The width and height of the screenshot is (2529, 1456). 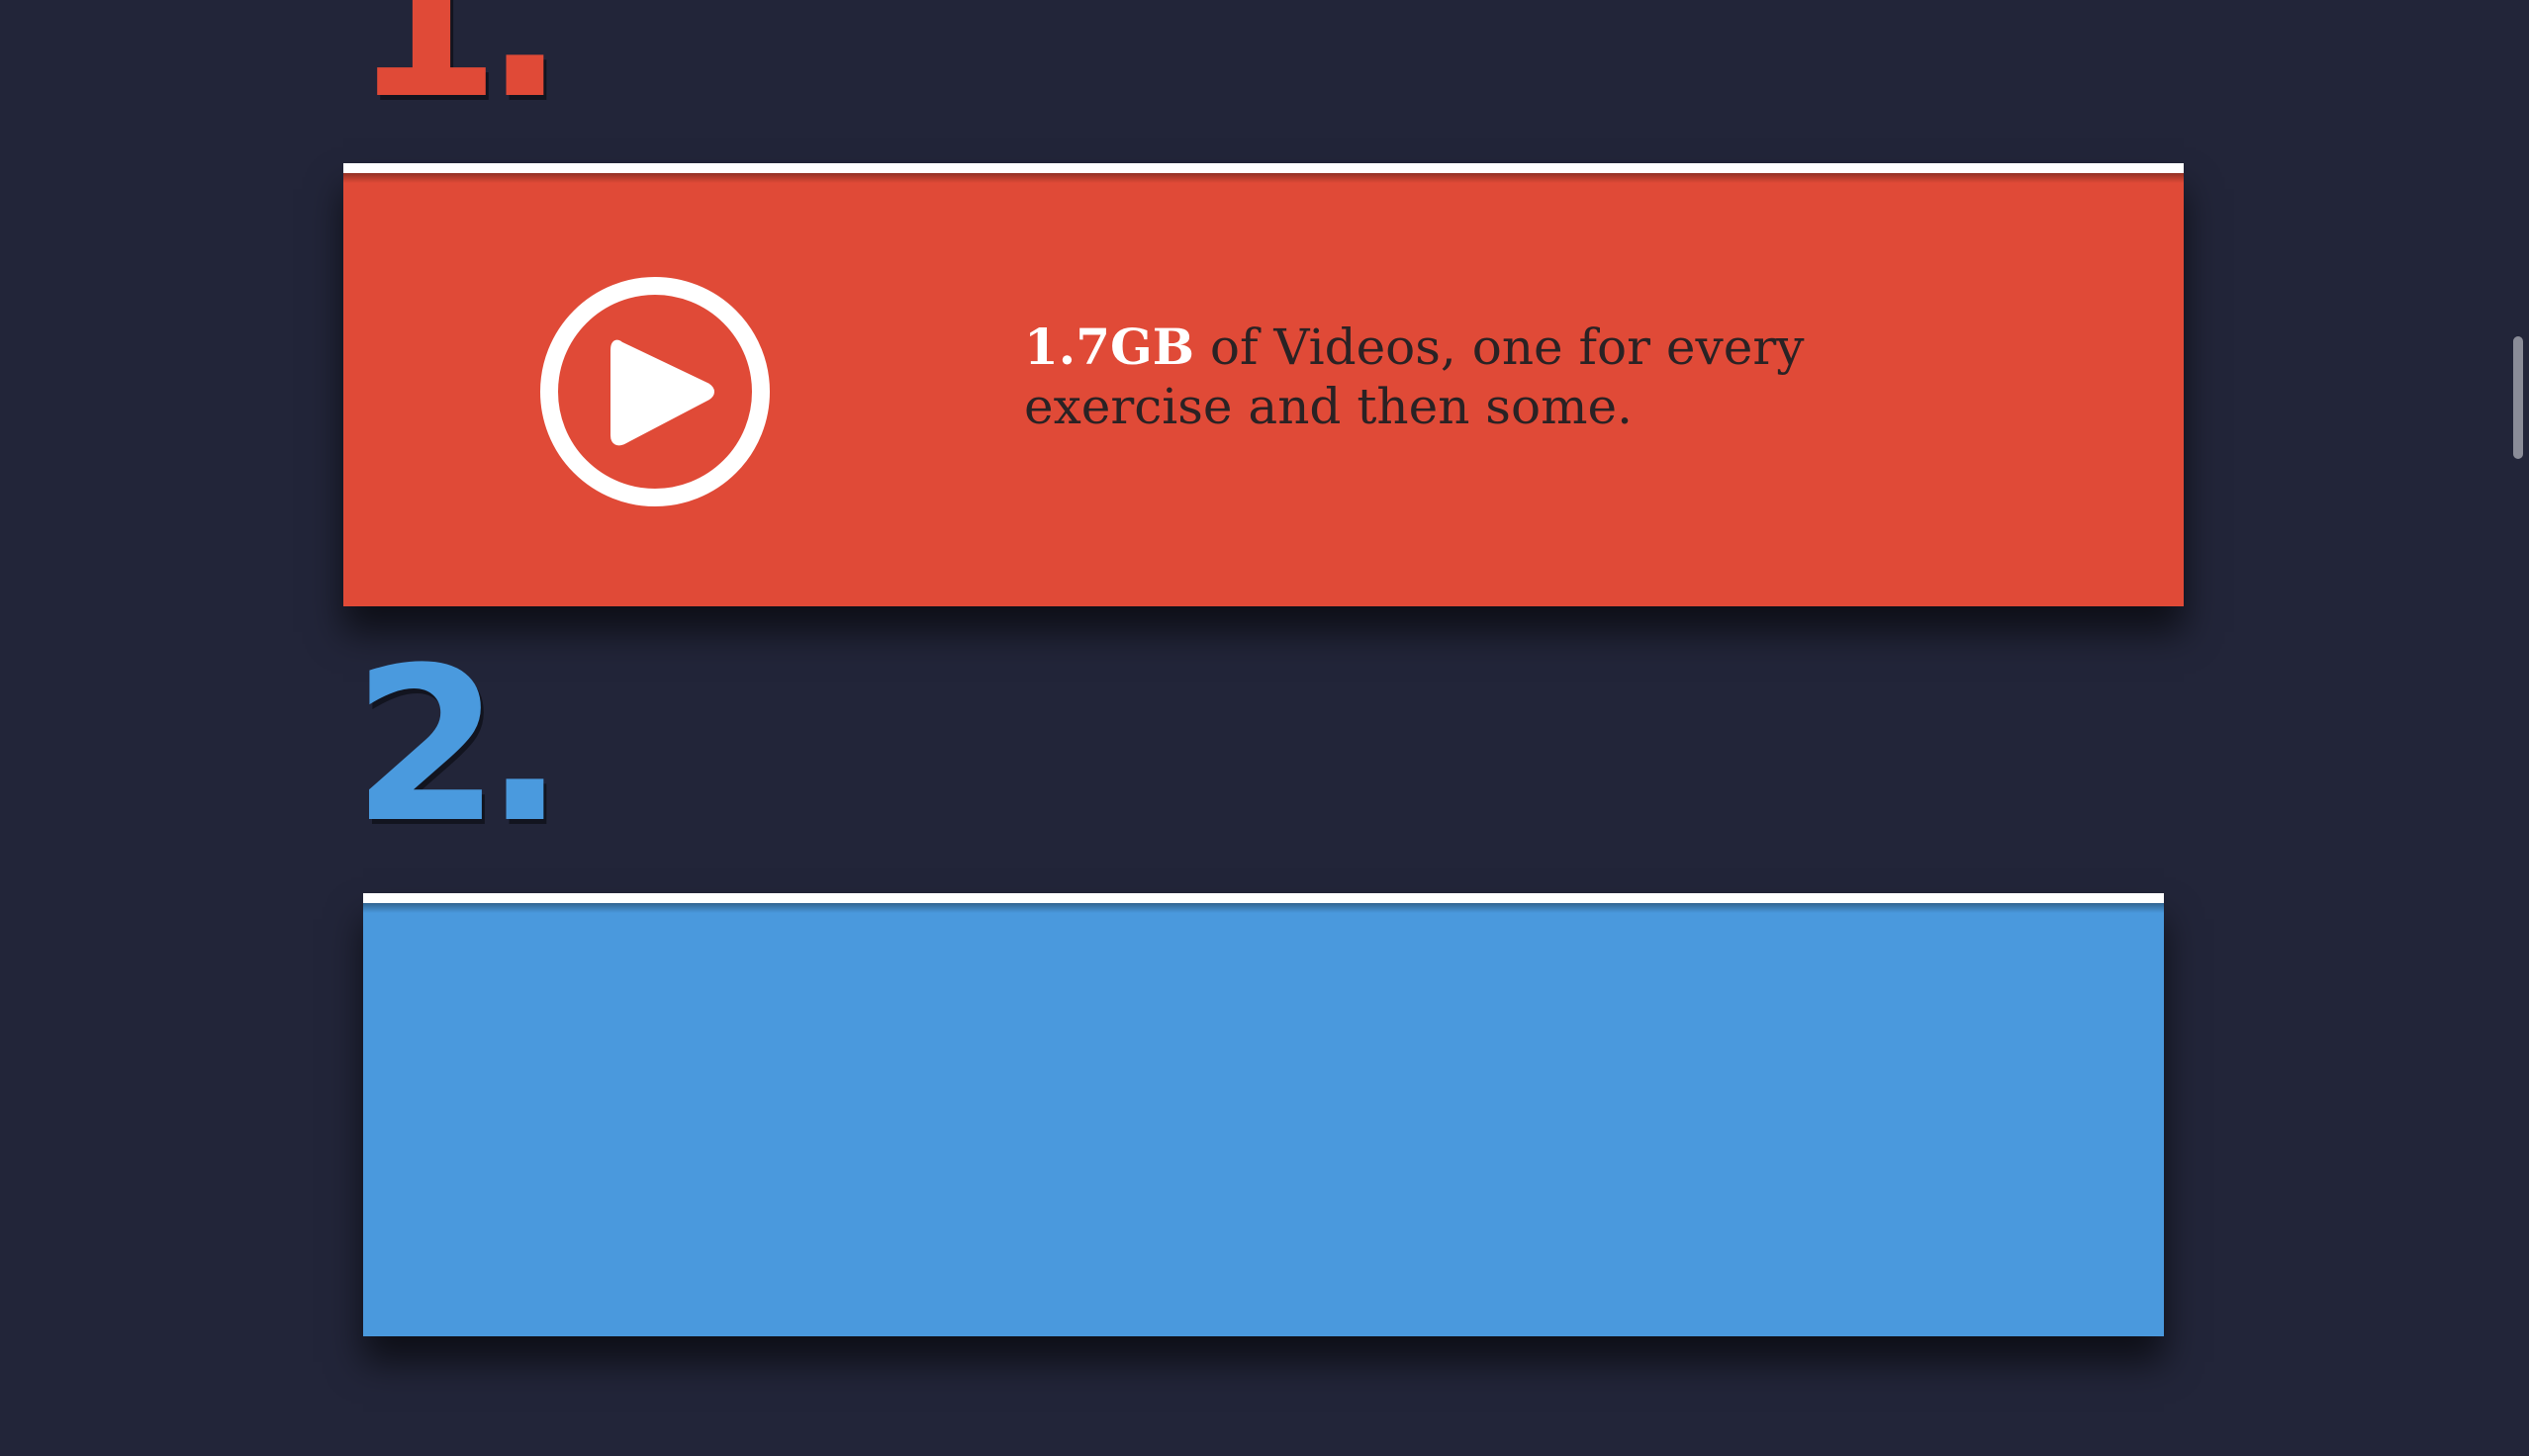 What do you see at coordinates (458, 745) in the screenshot?
I see `step-2-number: 2.` at bounding box center [458, 745].